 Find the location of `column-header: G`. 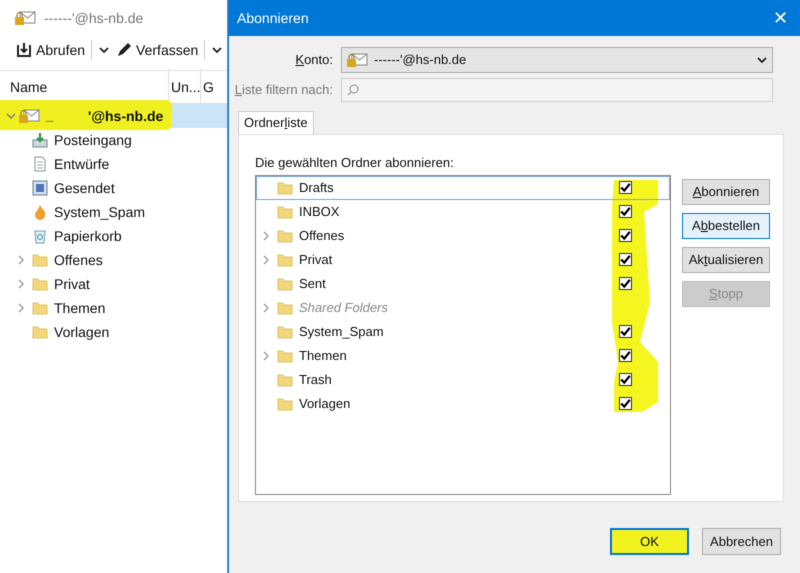

column-header: G is located at coordinates (210, 87).